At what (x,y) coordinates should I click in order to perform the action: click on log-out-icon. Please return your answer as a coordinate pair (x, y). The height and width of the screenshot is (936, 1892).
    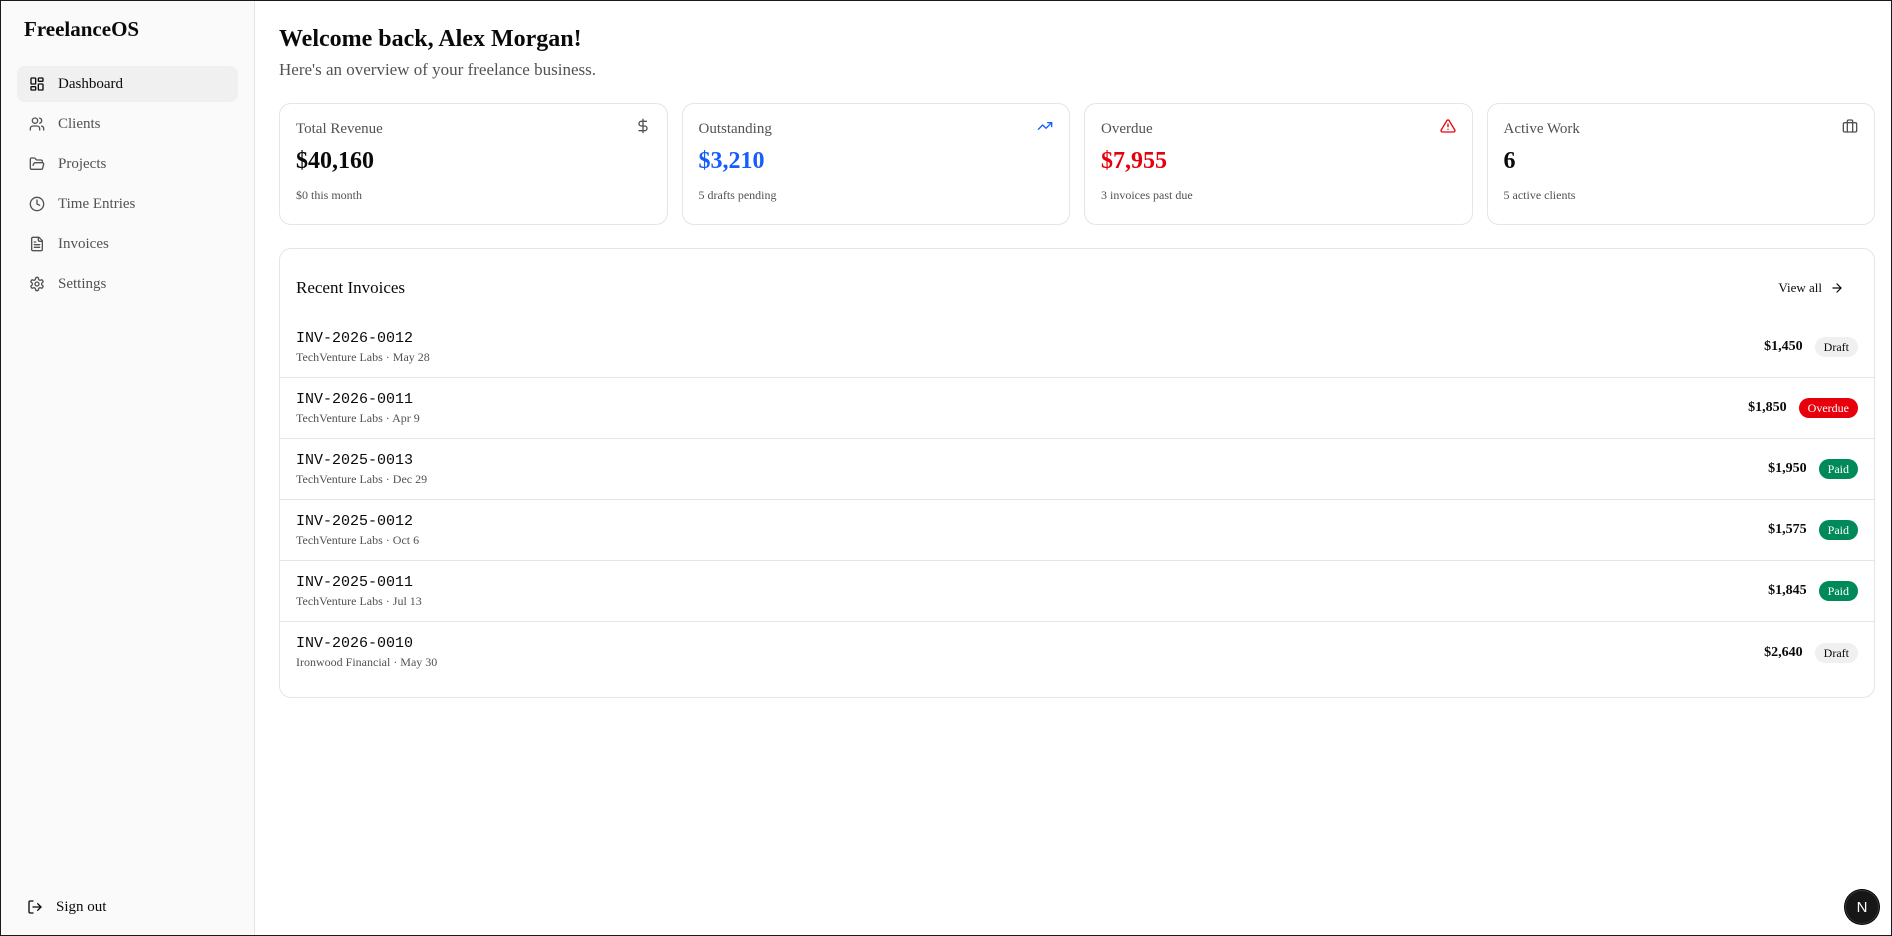
    Looking at the image, I should click on (35, 907).